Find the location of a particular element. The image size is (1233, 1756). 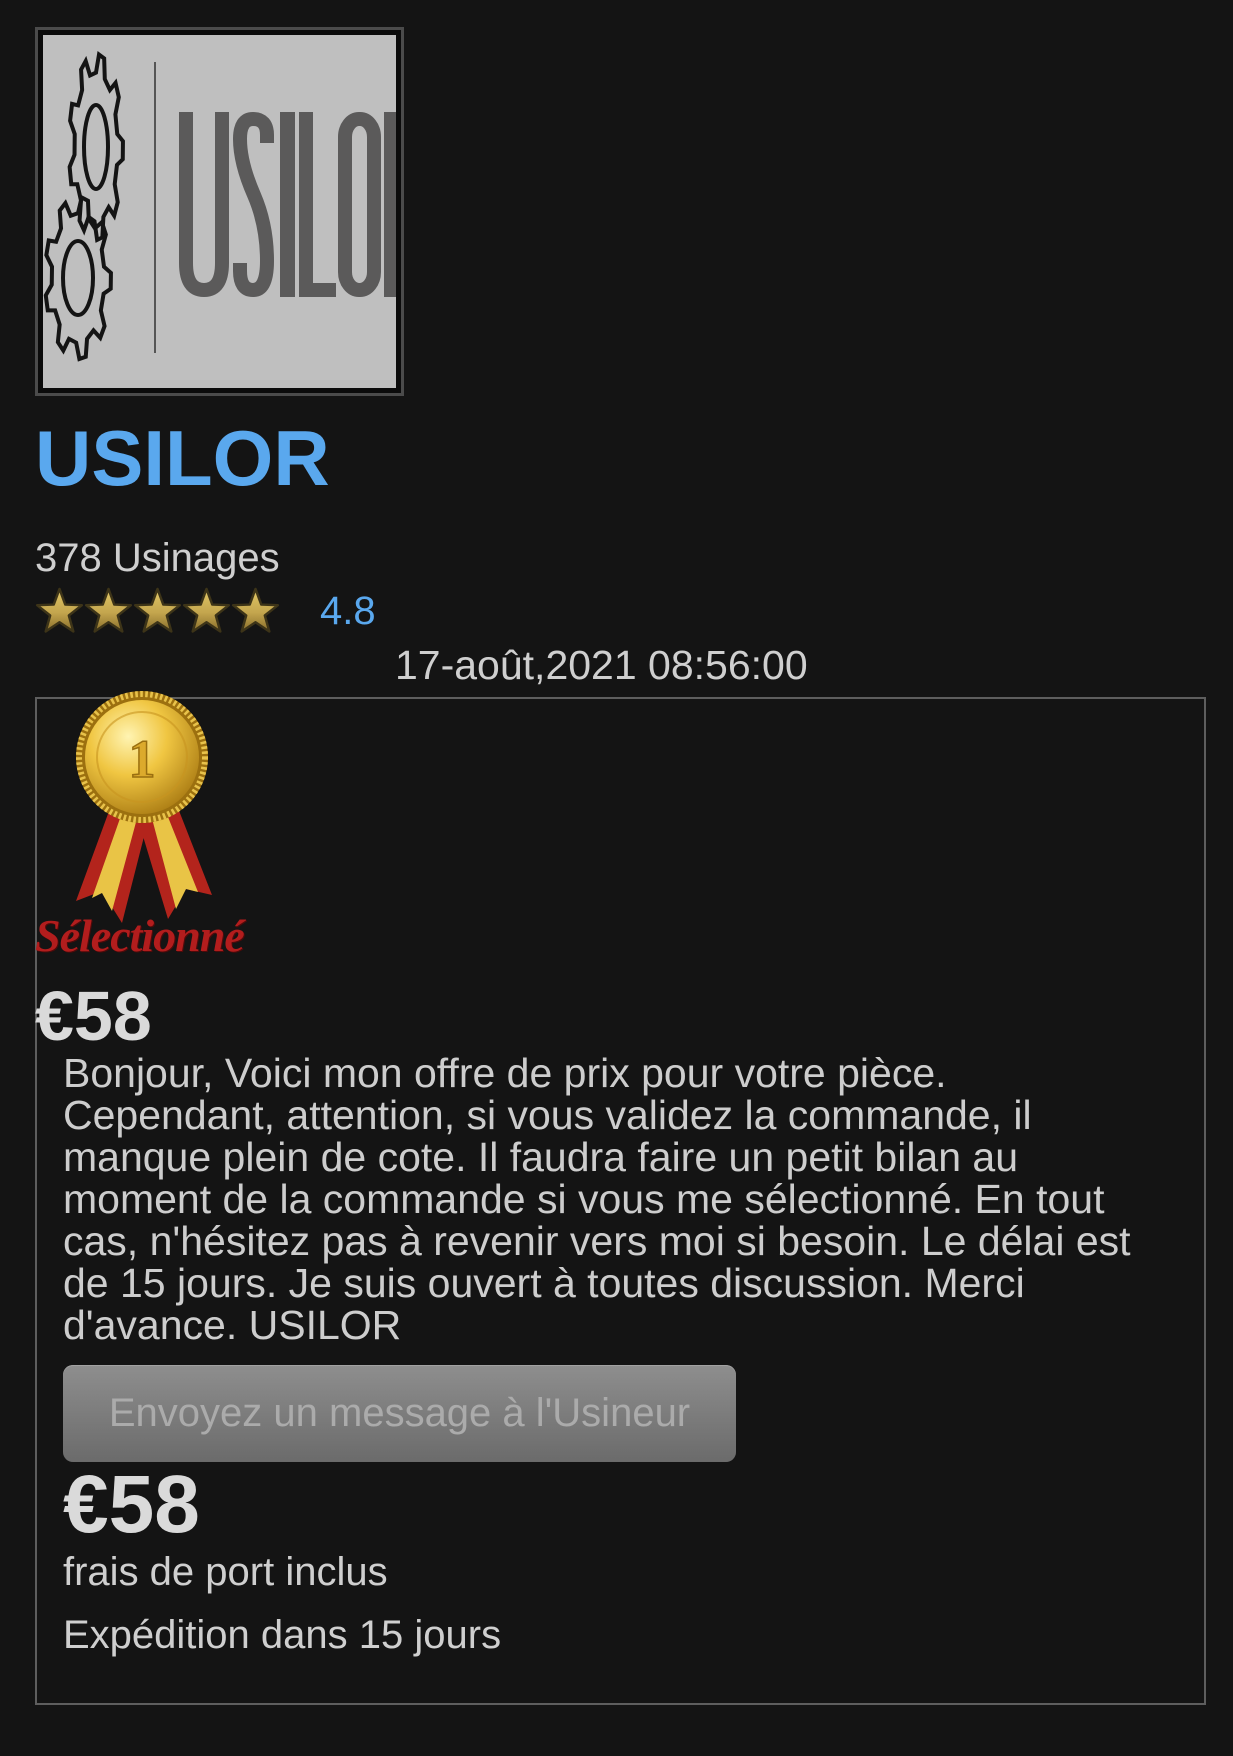

medal-number: 1 is located at coordinates (142, 759).